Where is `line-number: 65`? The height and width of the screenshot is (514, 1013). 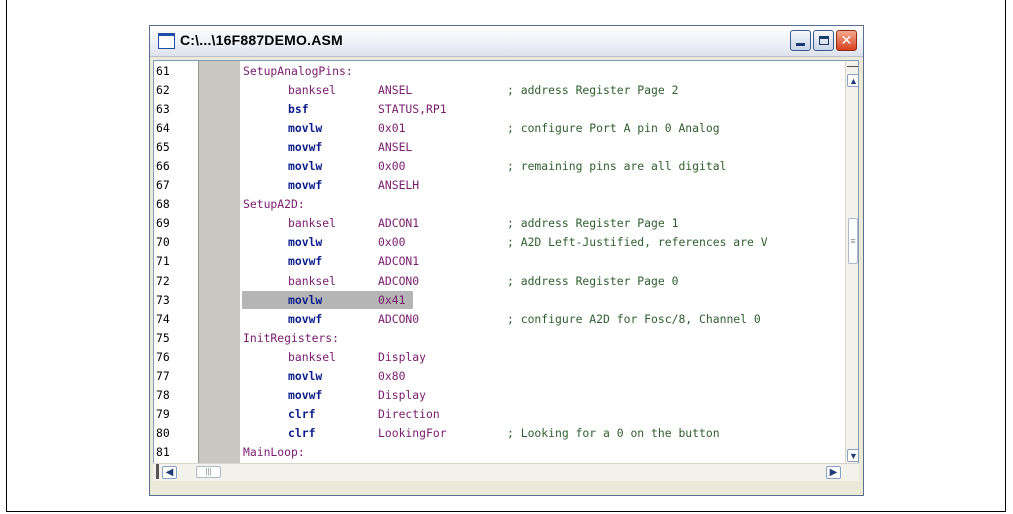 line-number: 65 is located at coordinates (163, 147).